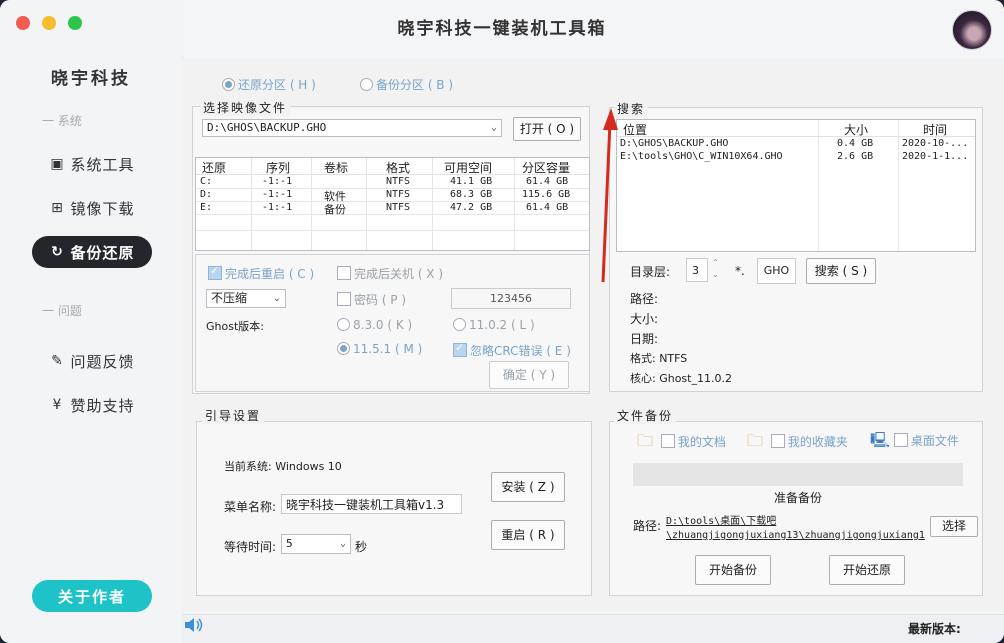 The image size is (1004, 643). I want to click on column-header: 时间, so click(935, 130).